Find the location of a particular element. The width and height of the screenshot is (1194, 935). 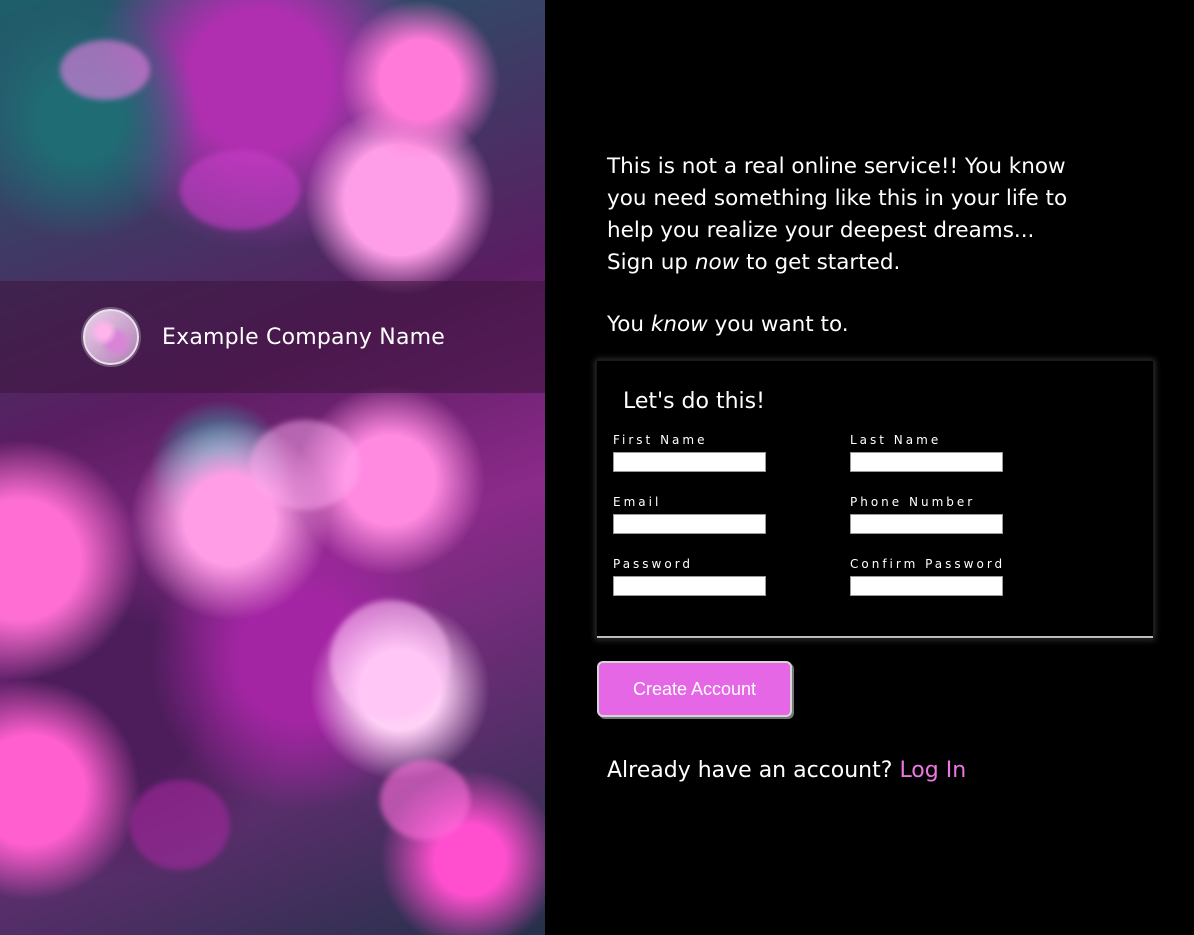

company-name: Example Company Name is located at coordinates (303, 337).